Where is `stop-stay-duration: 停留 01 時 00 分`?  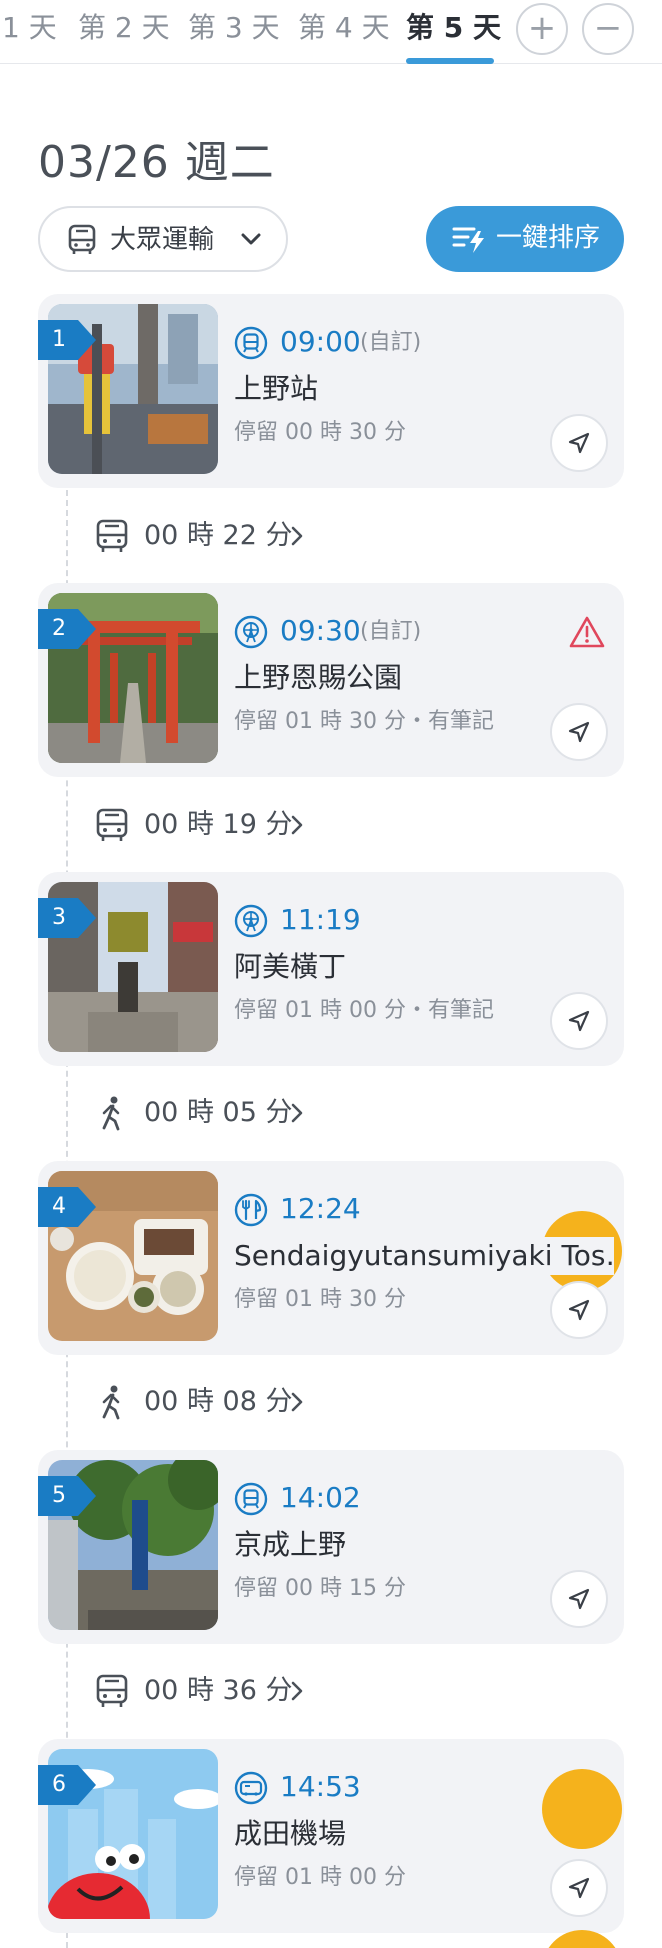
stop-stay-duration: 停留 01 時 00 分 is located at coordinates (320, 1877).